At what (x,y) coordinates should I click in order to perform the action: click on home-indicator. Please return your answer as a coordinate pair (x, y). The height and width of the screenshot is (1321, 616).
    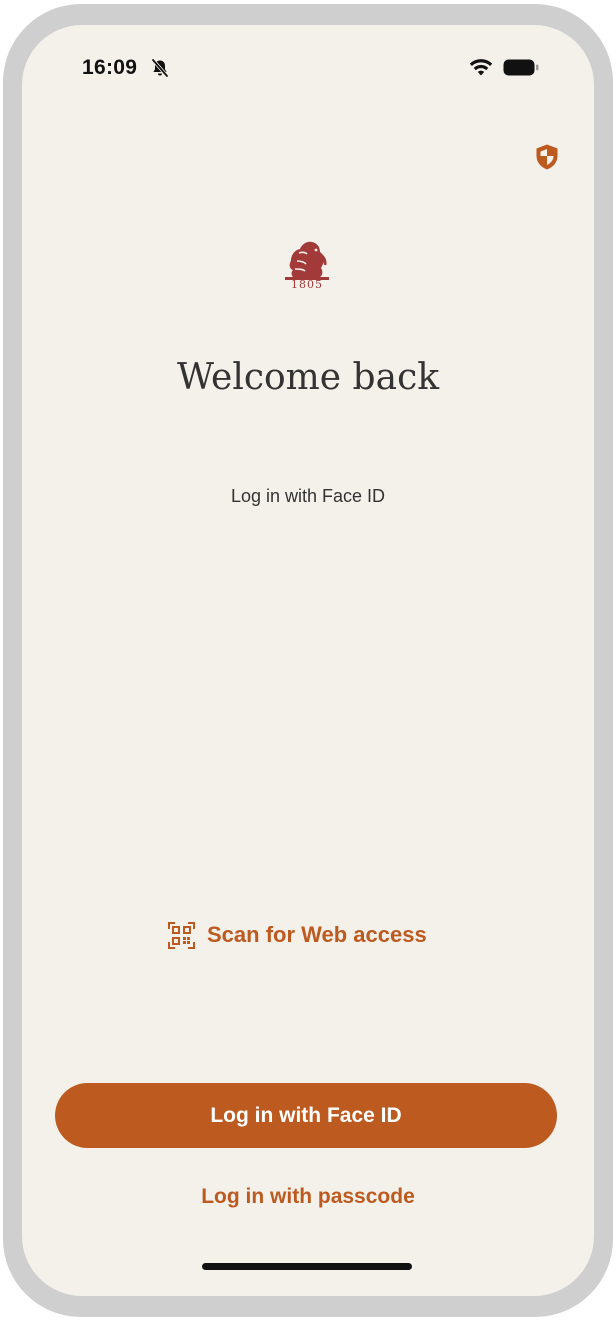
    Looking at the image, I should click on (307, 1266).